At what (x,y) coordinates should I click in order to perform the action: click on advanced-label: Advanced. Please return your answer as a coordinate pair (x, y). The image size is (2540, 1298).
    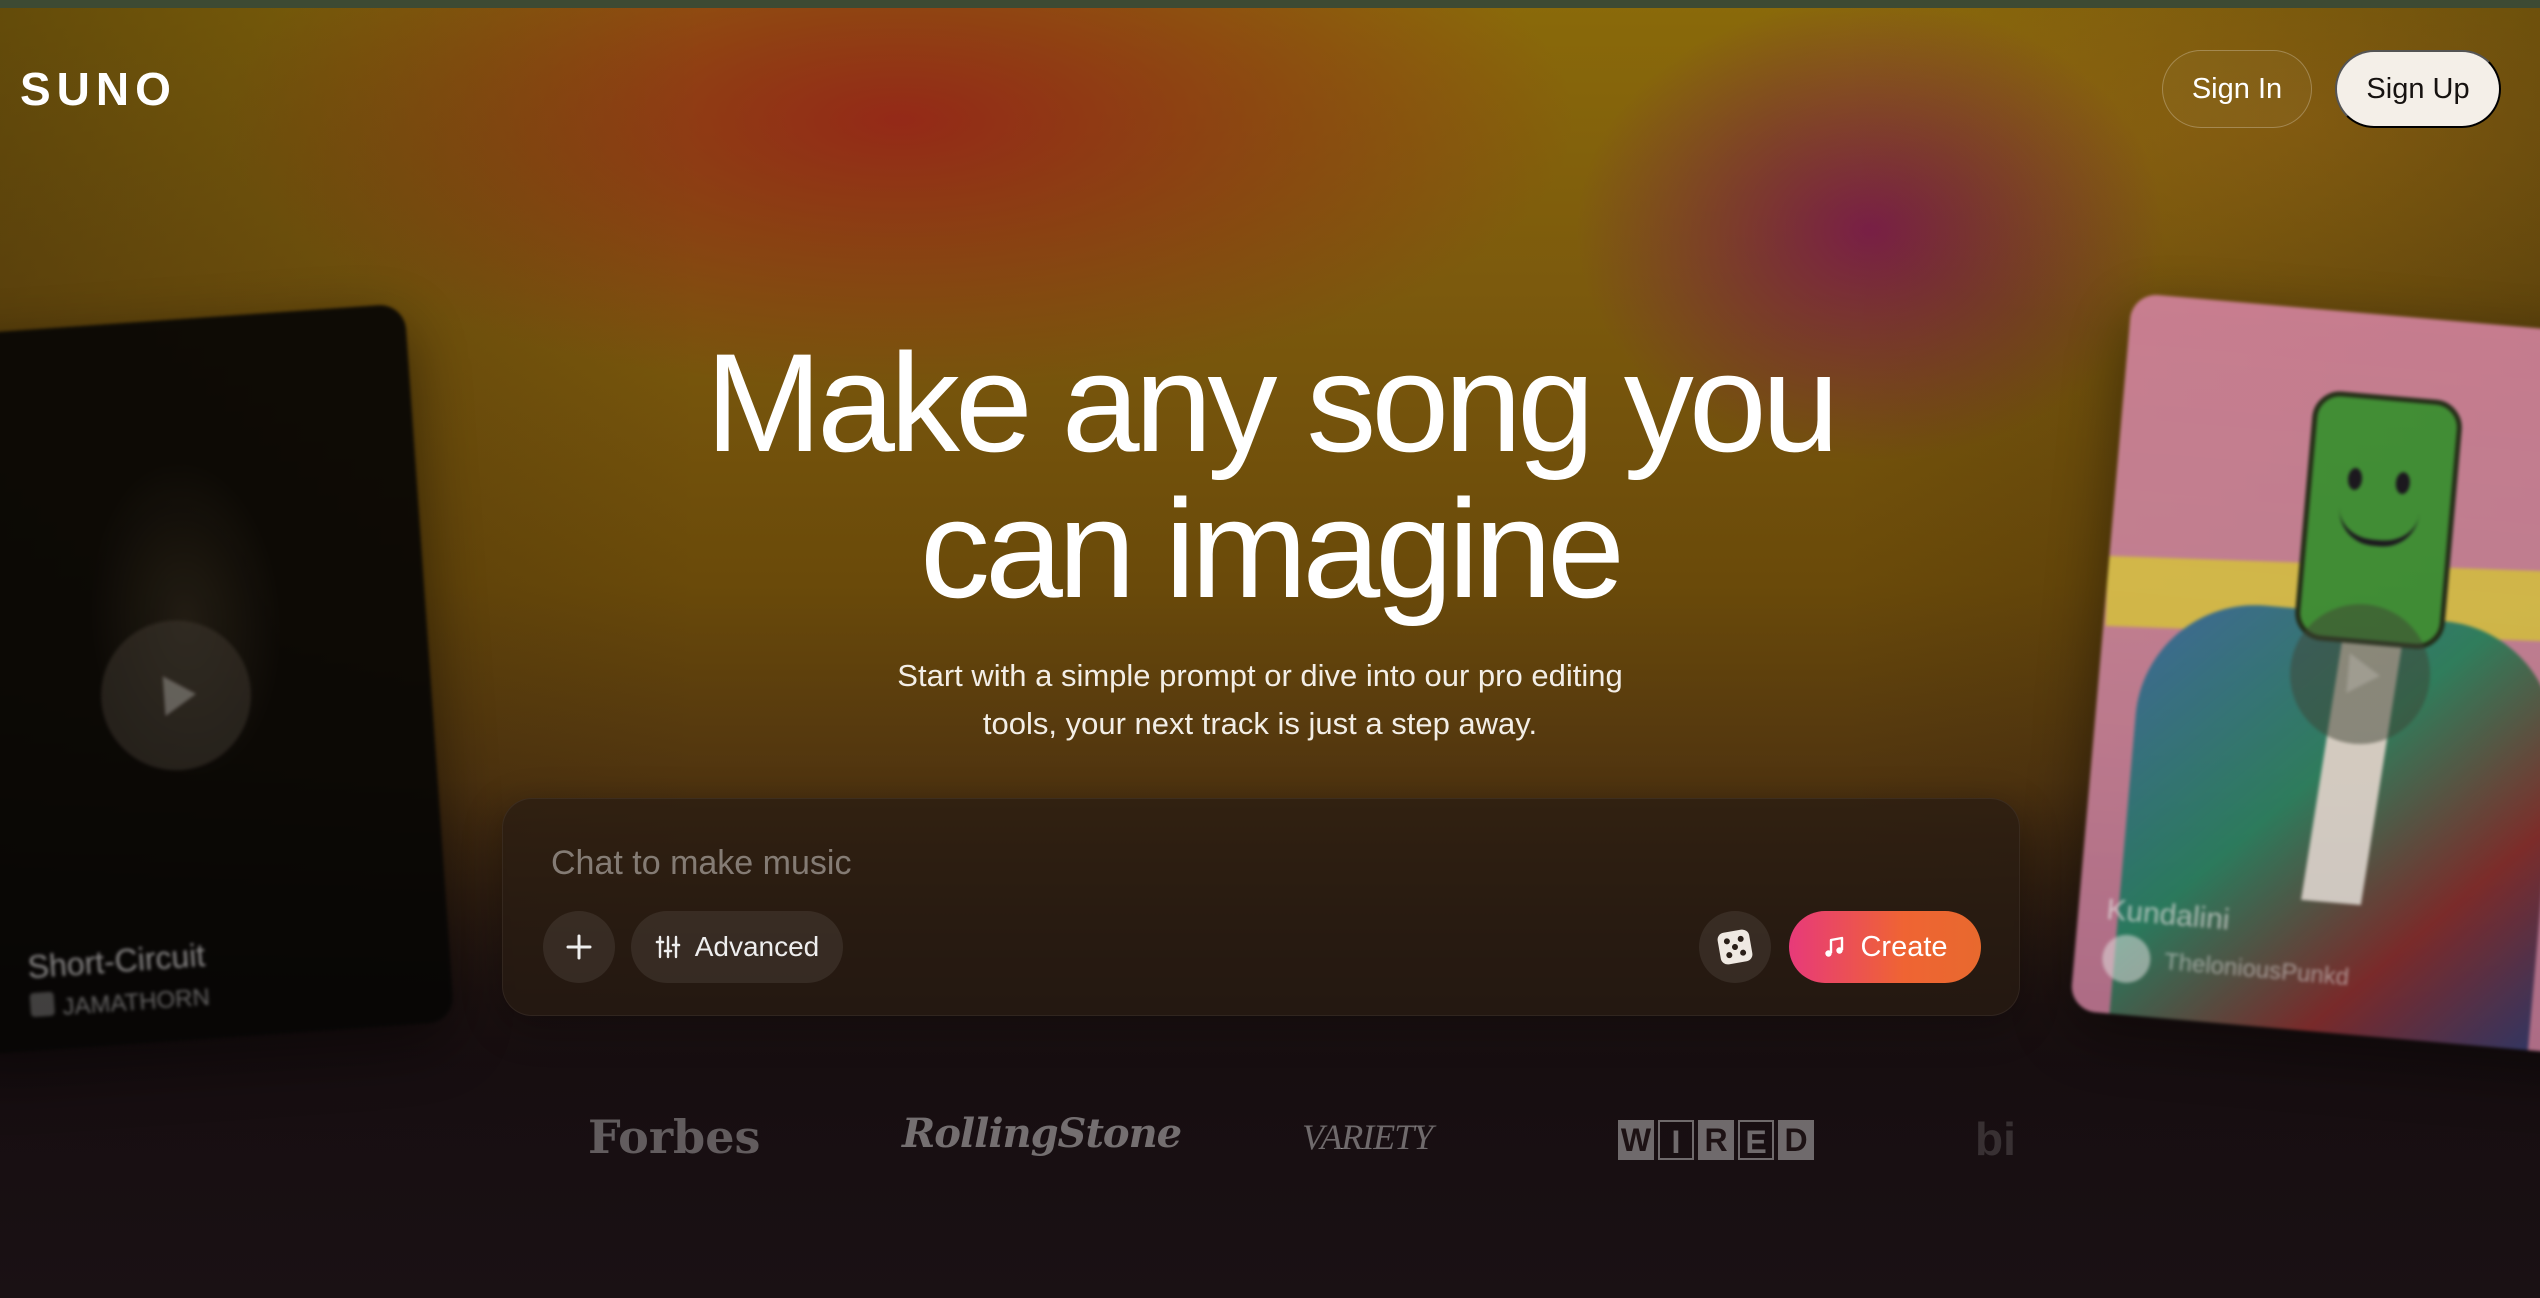
    Looking at the image, I should click on (757, 946).